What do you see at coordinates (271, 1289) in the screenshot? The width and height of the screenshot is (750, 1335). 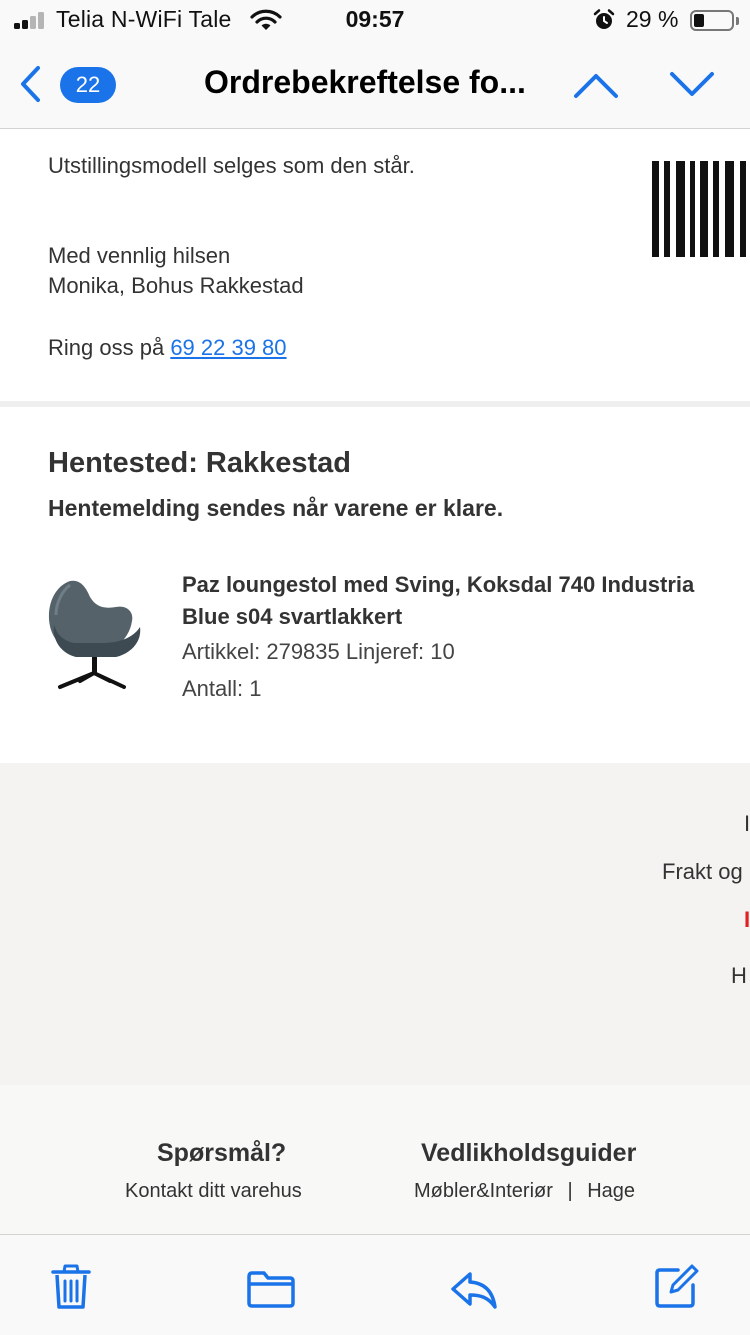 I see `folder-icon` at bounding box center [271, 1289].